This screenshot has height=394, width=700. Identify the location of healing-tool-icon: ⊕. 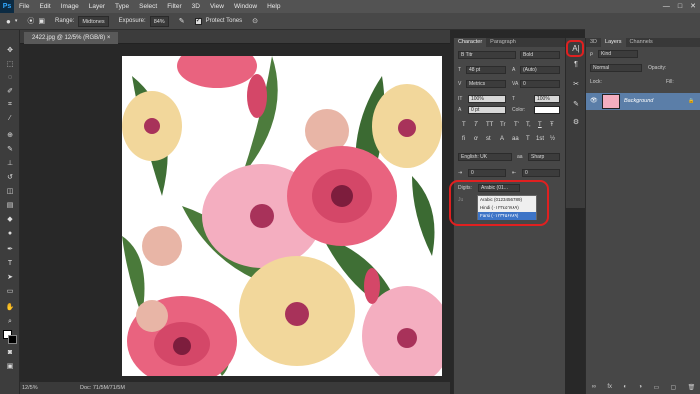
(10, 136).